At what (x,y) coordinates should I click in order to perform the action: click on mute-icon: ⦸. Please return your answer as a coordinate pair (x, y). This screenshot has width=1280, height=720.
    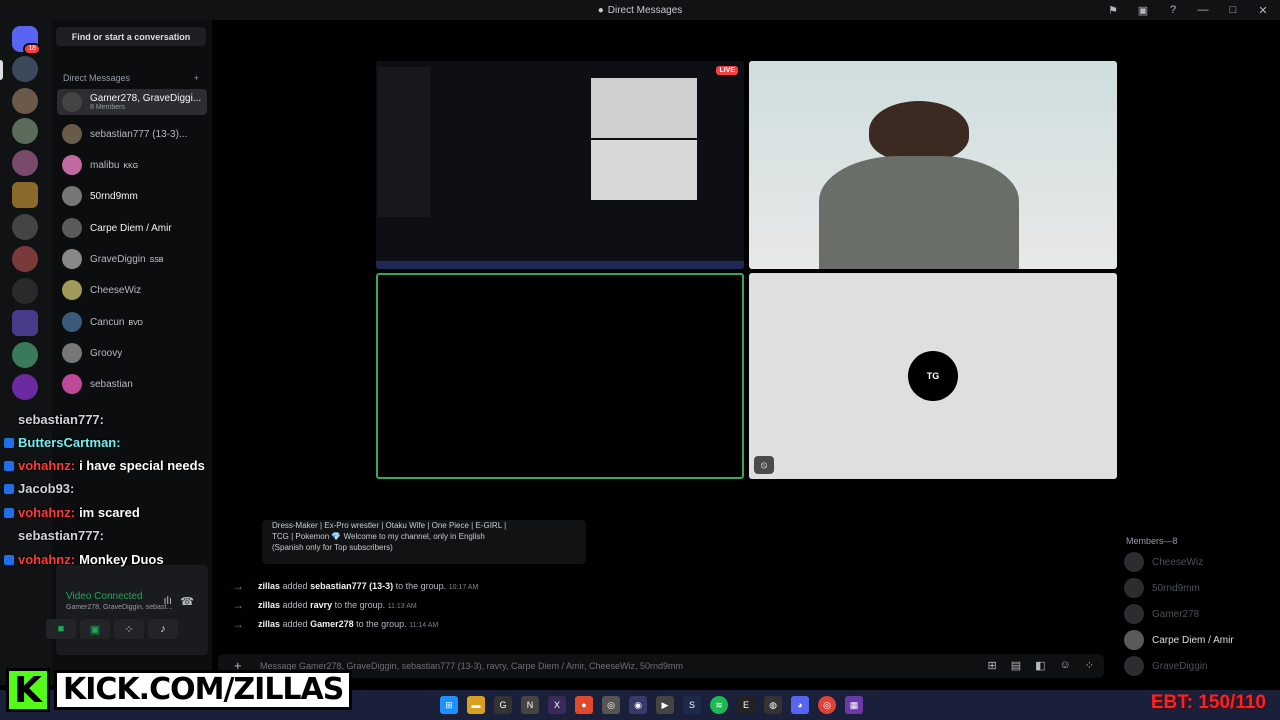
    Looking at the image, I should click on (764, 465).